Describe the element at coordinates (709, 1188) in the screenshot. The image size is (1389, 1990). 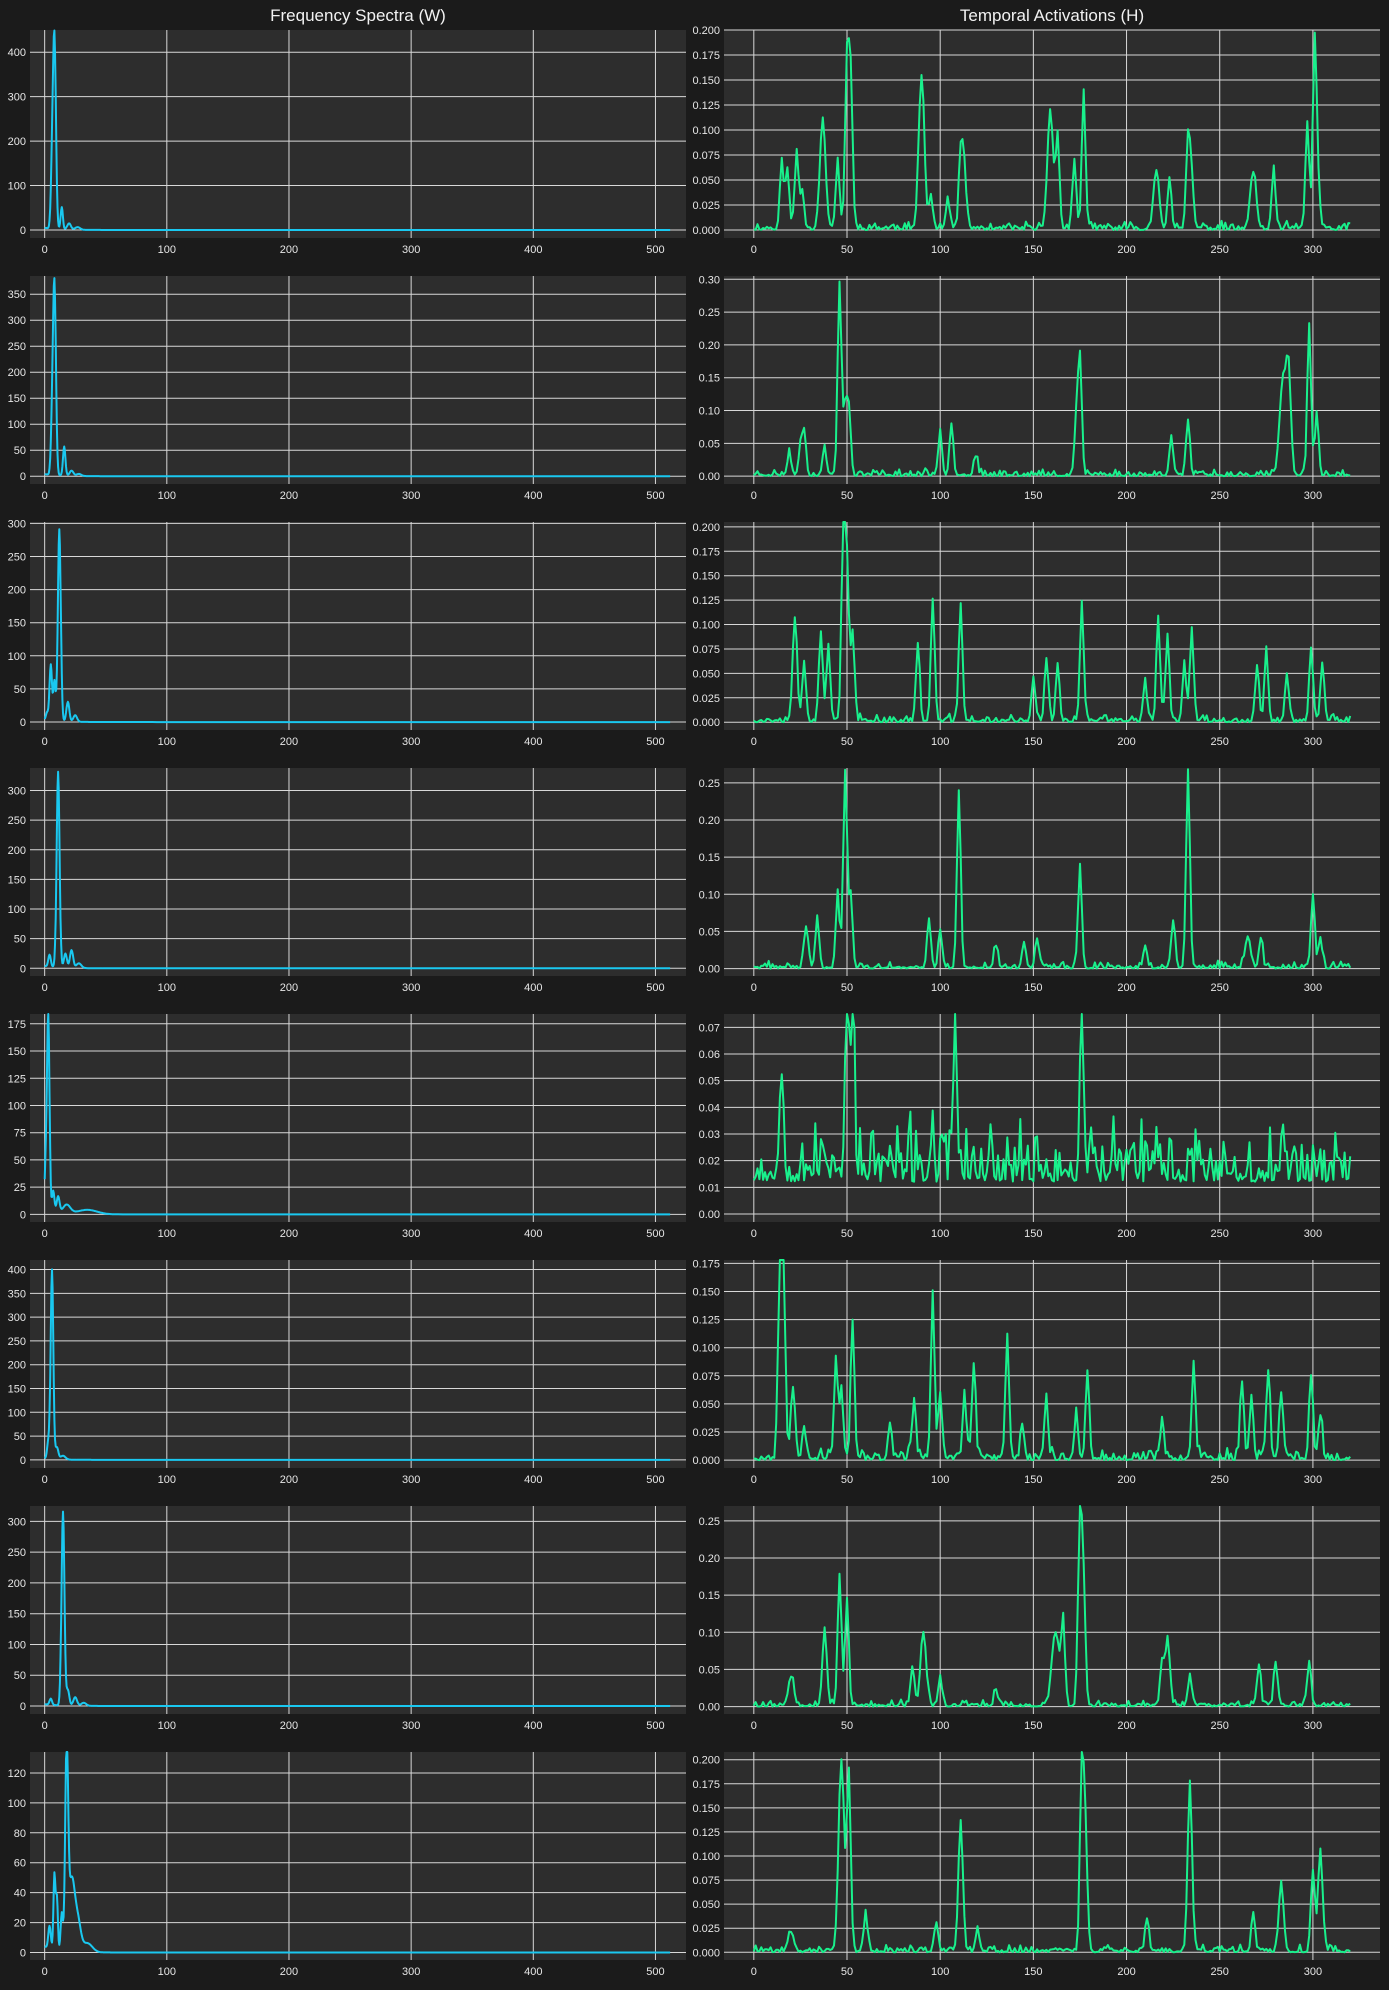
I see `y-tick-label: 0.01` at that location.